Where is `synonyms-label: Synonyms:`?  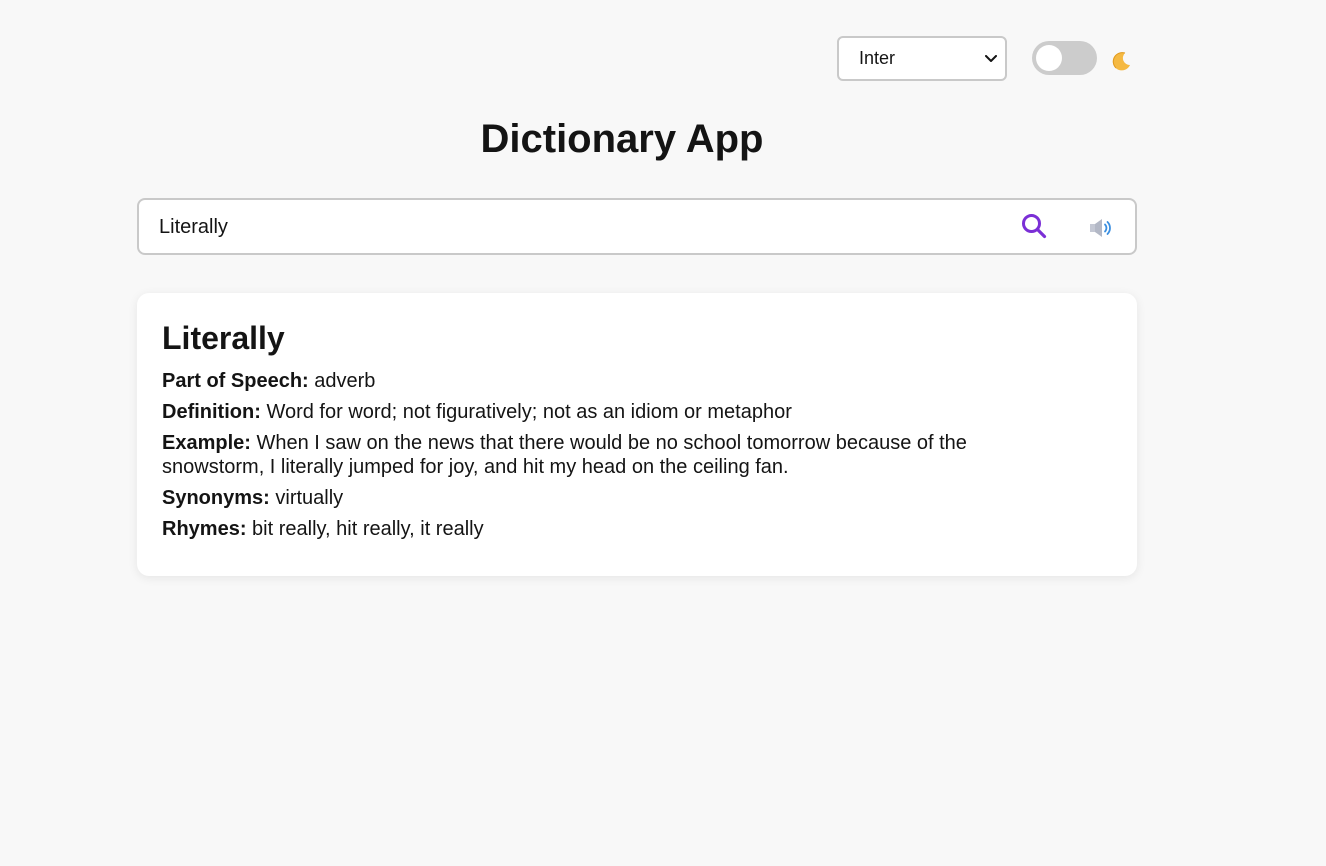 synonyms-label: Synonyms: is located at coordinates (216, 498).